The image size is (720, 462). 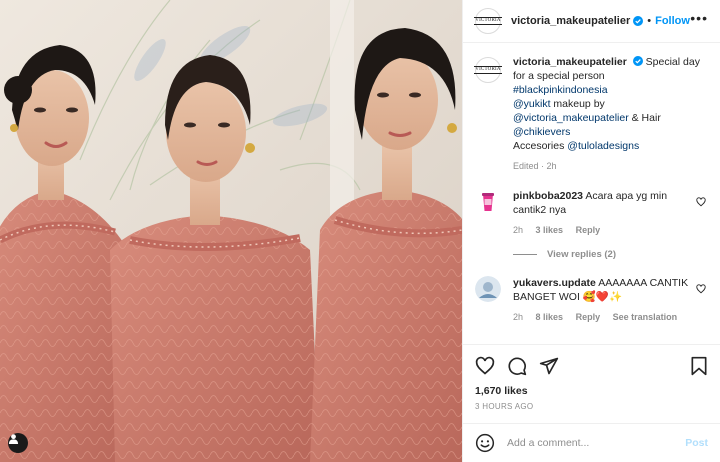 I want to click on caption-body: & Hair, so click(x=646, y=118).